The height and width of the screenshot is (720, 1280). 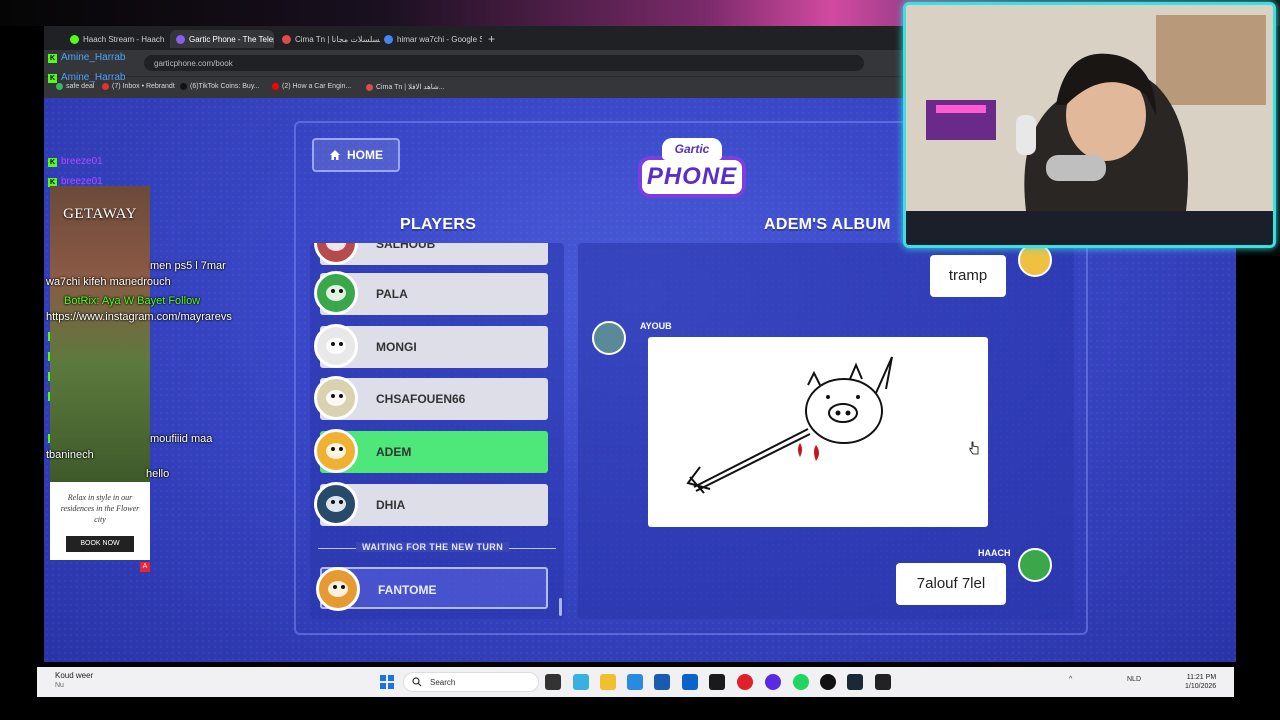 What do you see at coordinates (560, 607) in the screenshot?
I see `players-scrollbar` at bounding box center [560, 607].